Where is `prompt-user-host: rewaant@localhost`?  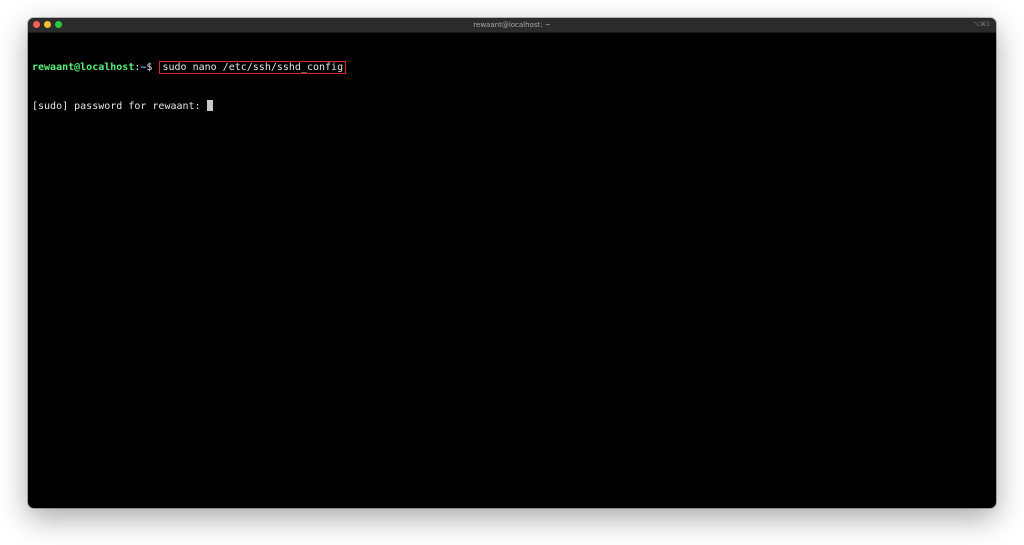 prompt-user-host: rewaant@localhost is located at coordinates (83, 67).